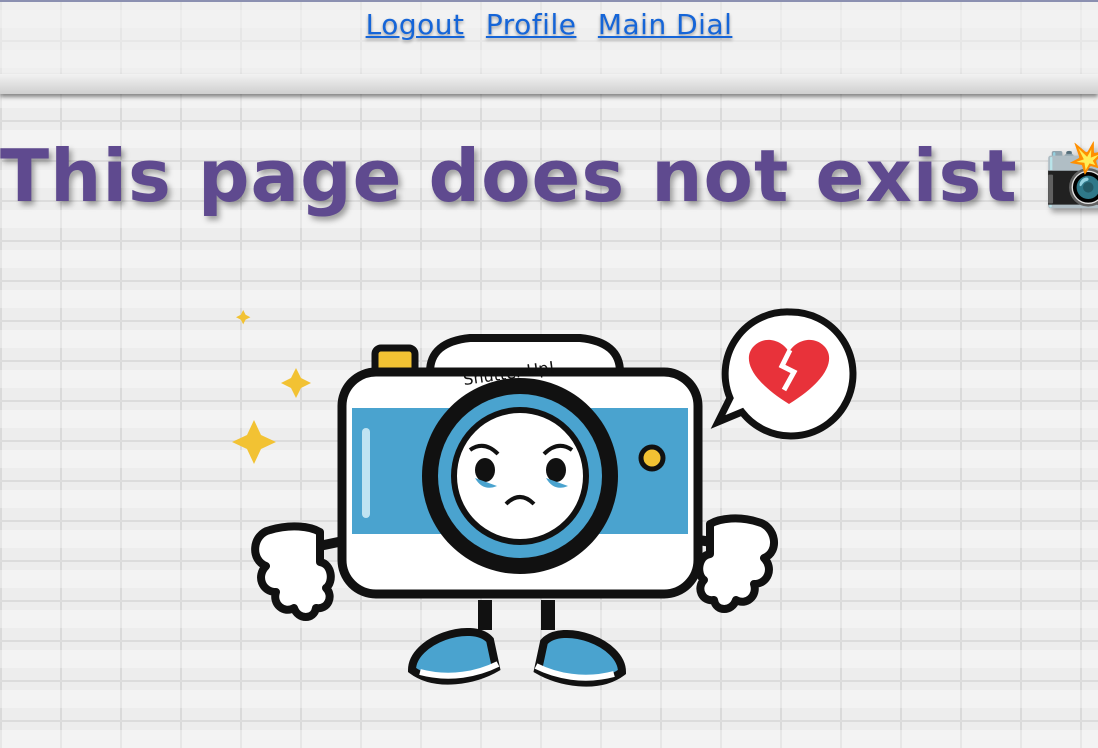 Image resolution: width=1098 pixels, height=748 pixels. I want to click on top-bar-ledge, so click(549, 84).